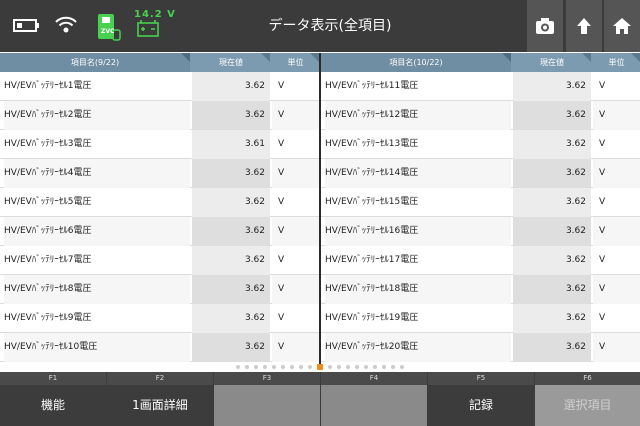 Image resolution: width=640 pixels, height=426 pixels. What do you see at coordinates (374, 378) in the screenshot?
I see `f4-key-label: F4` at bounding box center [374, 378].